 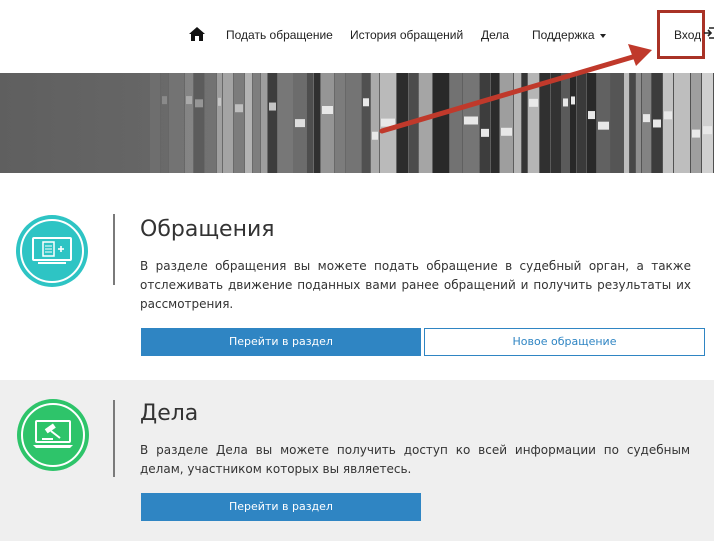 What do you see at coordinates (207, 229) in the screenshot?
I see `appeals-title: Обращения` at bounding box center [207, 229].